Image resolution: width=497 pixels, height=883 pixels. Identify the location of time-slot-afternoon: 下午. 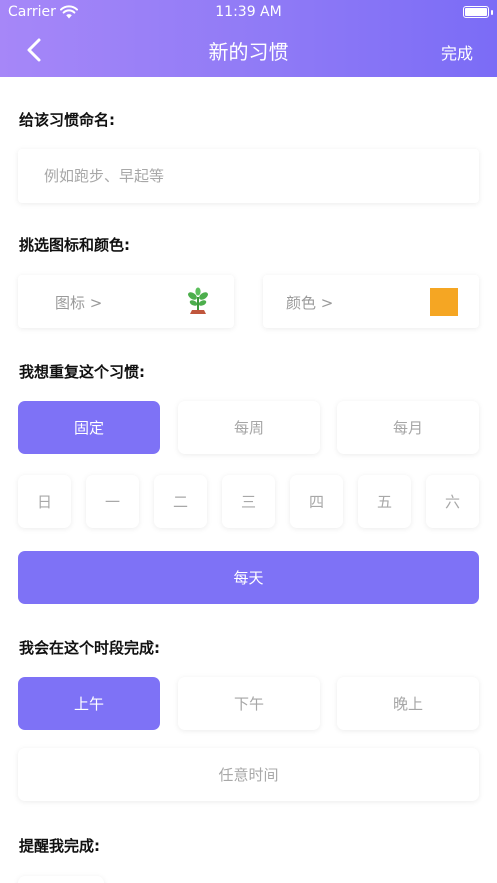
(249, 703).